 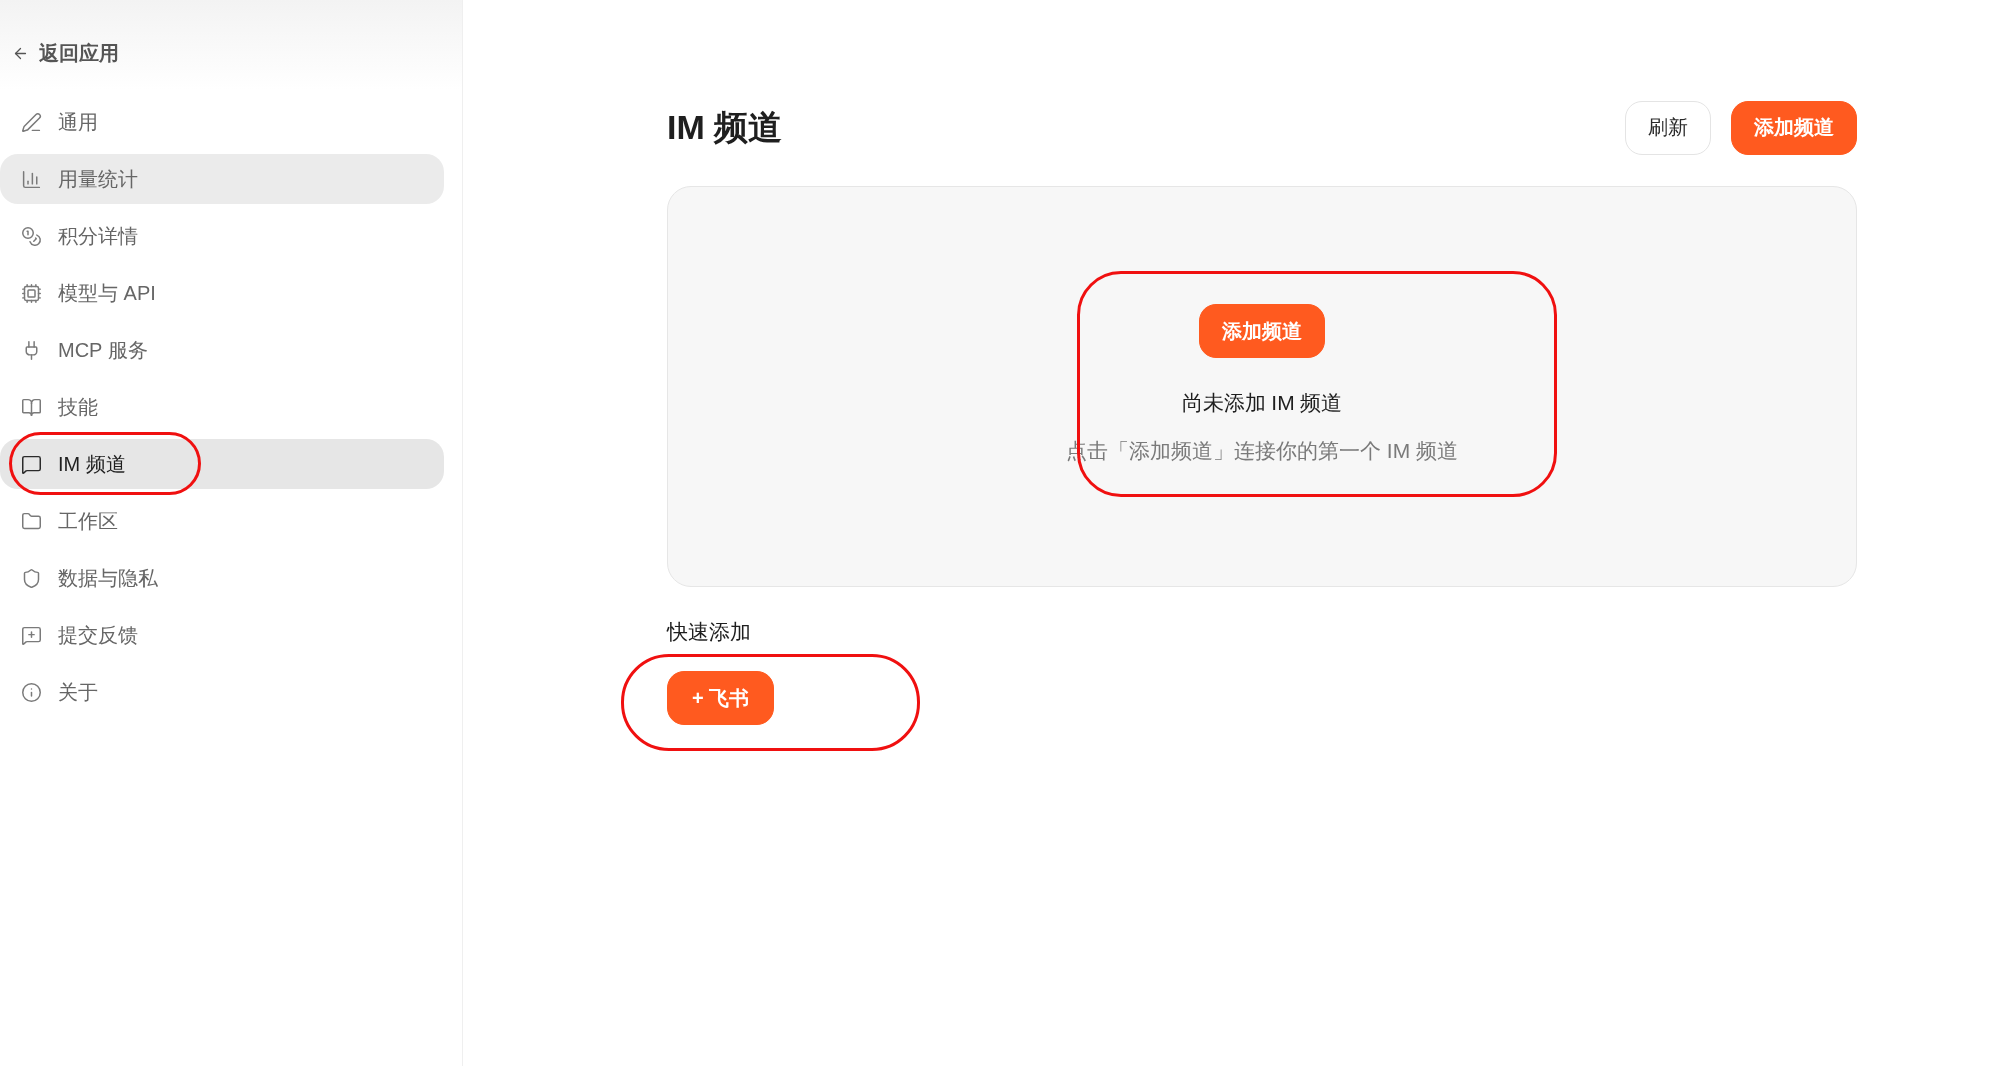 What do you see at coordinates (1262, 403) in the screenshot?
I see `empty-state-title: 尚未添加 IM 频道` at bounding box center [1262, 403].